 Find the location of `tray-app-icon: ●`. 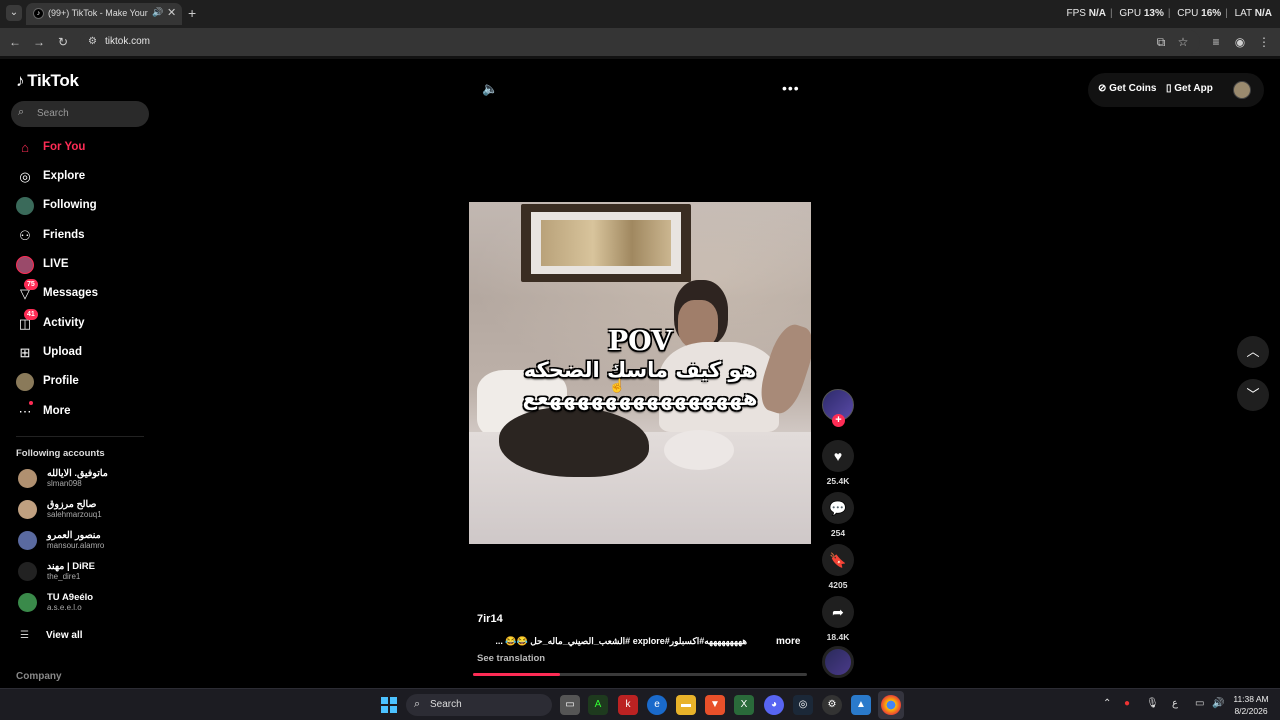

tray-app-icon: ● is located at coordinates (1127, 703).